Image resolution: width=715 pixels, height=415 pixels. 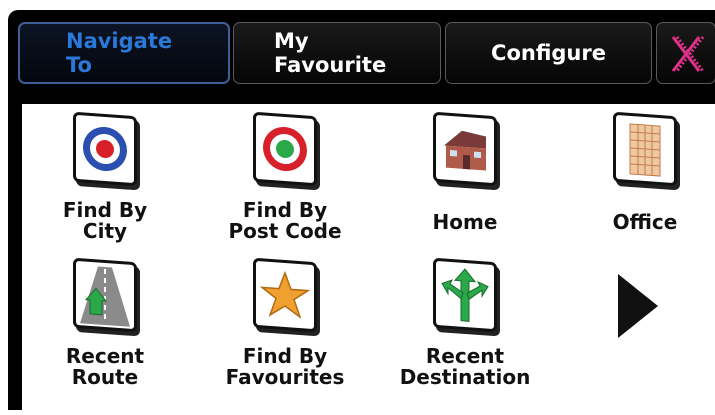 What do you see at coordinates (285, 377) in the screenshot?
I see `item-label-line2: Favourites` at bounding box center [285, 377].